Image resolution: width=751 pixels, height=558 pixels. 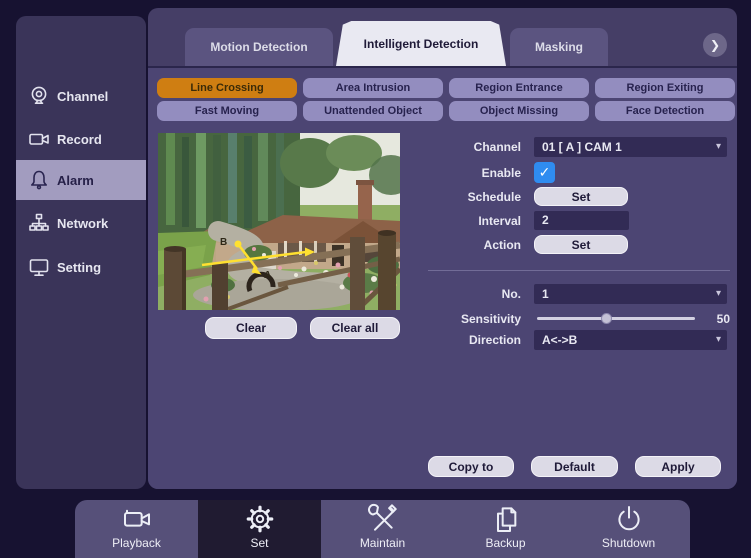 What do you see at coordinates (499, 221) in the screenshot?
I see `interval-label: Interval` at bounding box center [499, 221].